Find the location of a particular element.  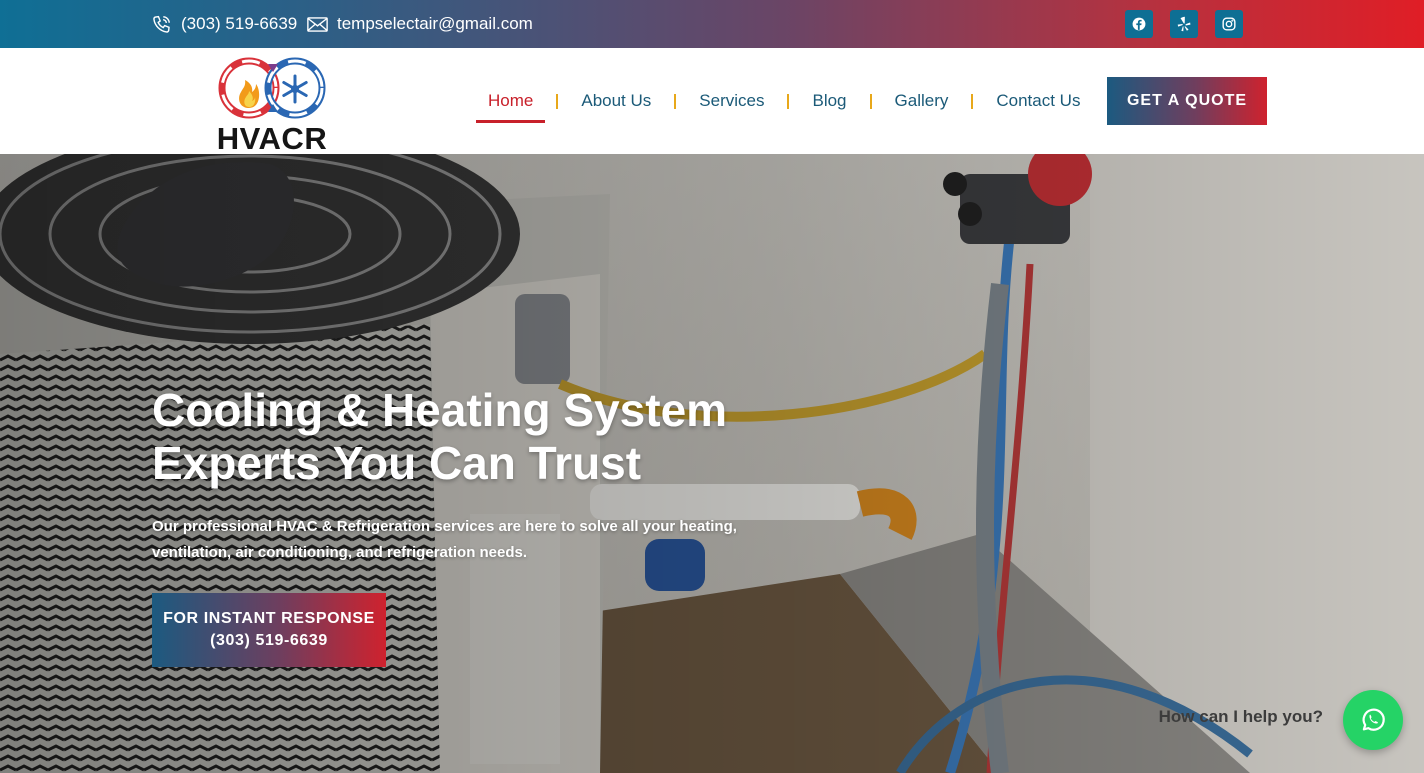

logo-text: HVACR is located at coordinates (272, 138).